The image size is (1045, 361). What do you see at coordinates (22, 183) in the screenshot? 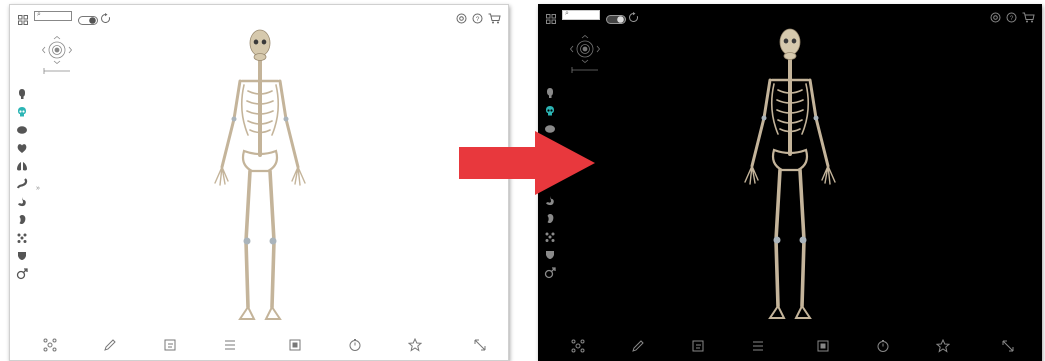
I see `digestive-icon` at bounding box center [22, 183].